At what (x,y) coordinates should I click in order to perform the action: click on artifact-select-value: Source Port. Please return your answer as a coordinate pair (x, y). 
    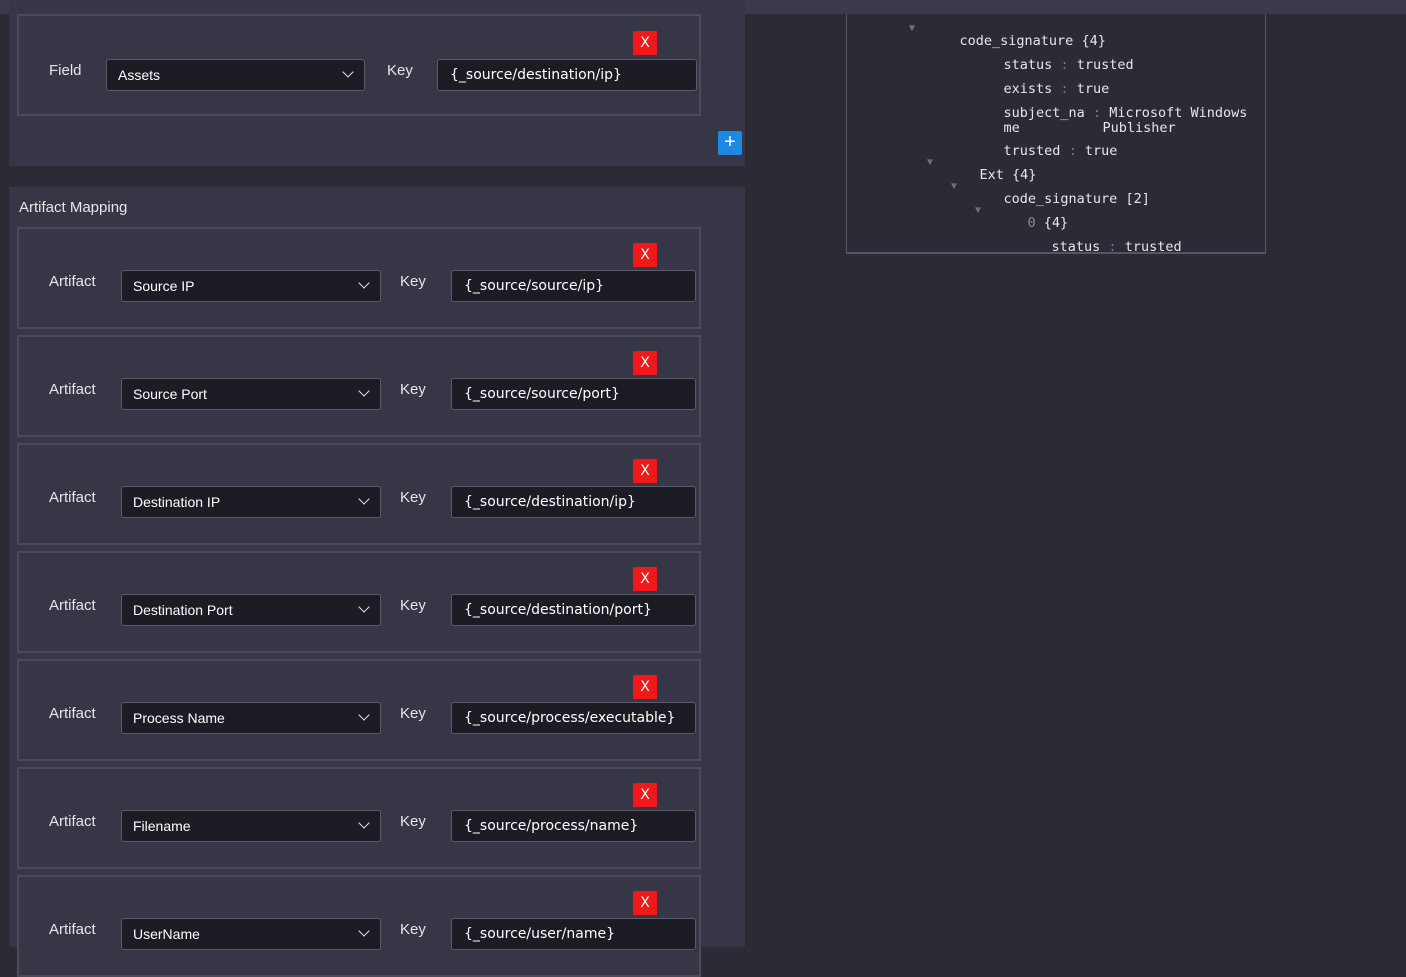
    Looking at the image, I should click on (170, 394).